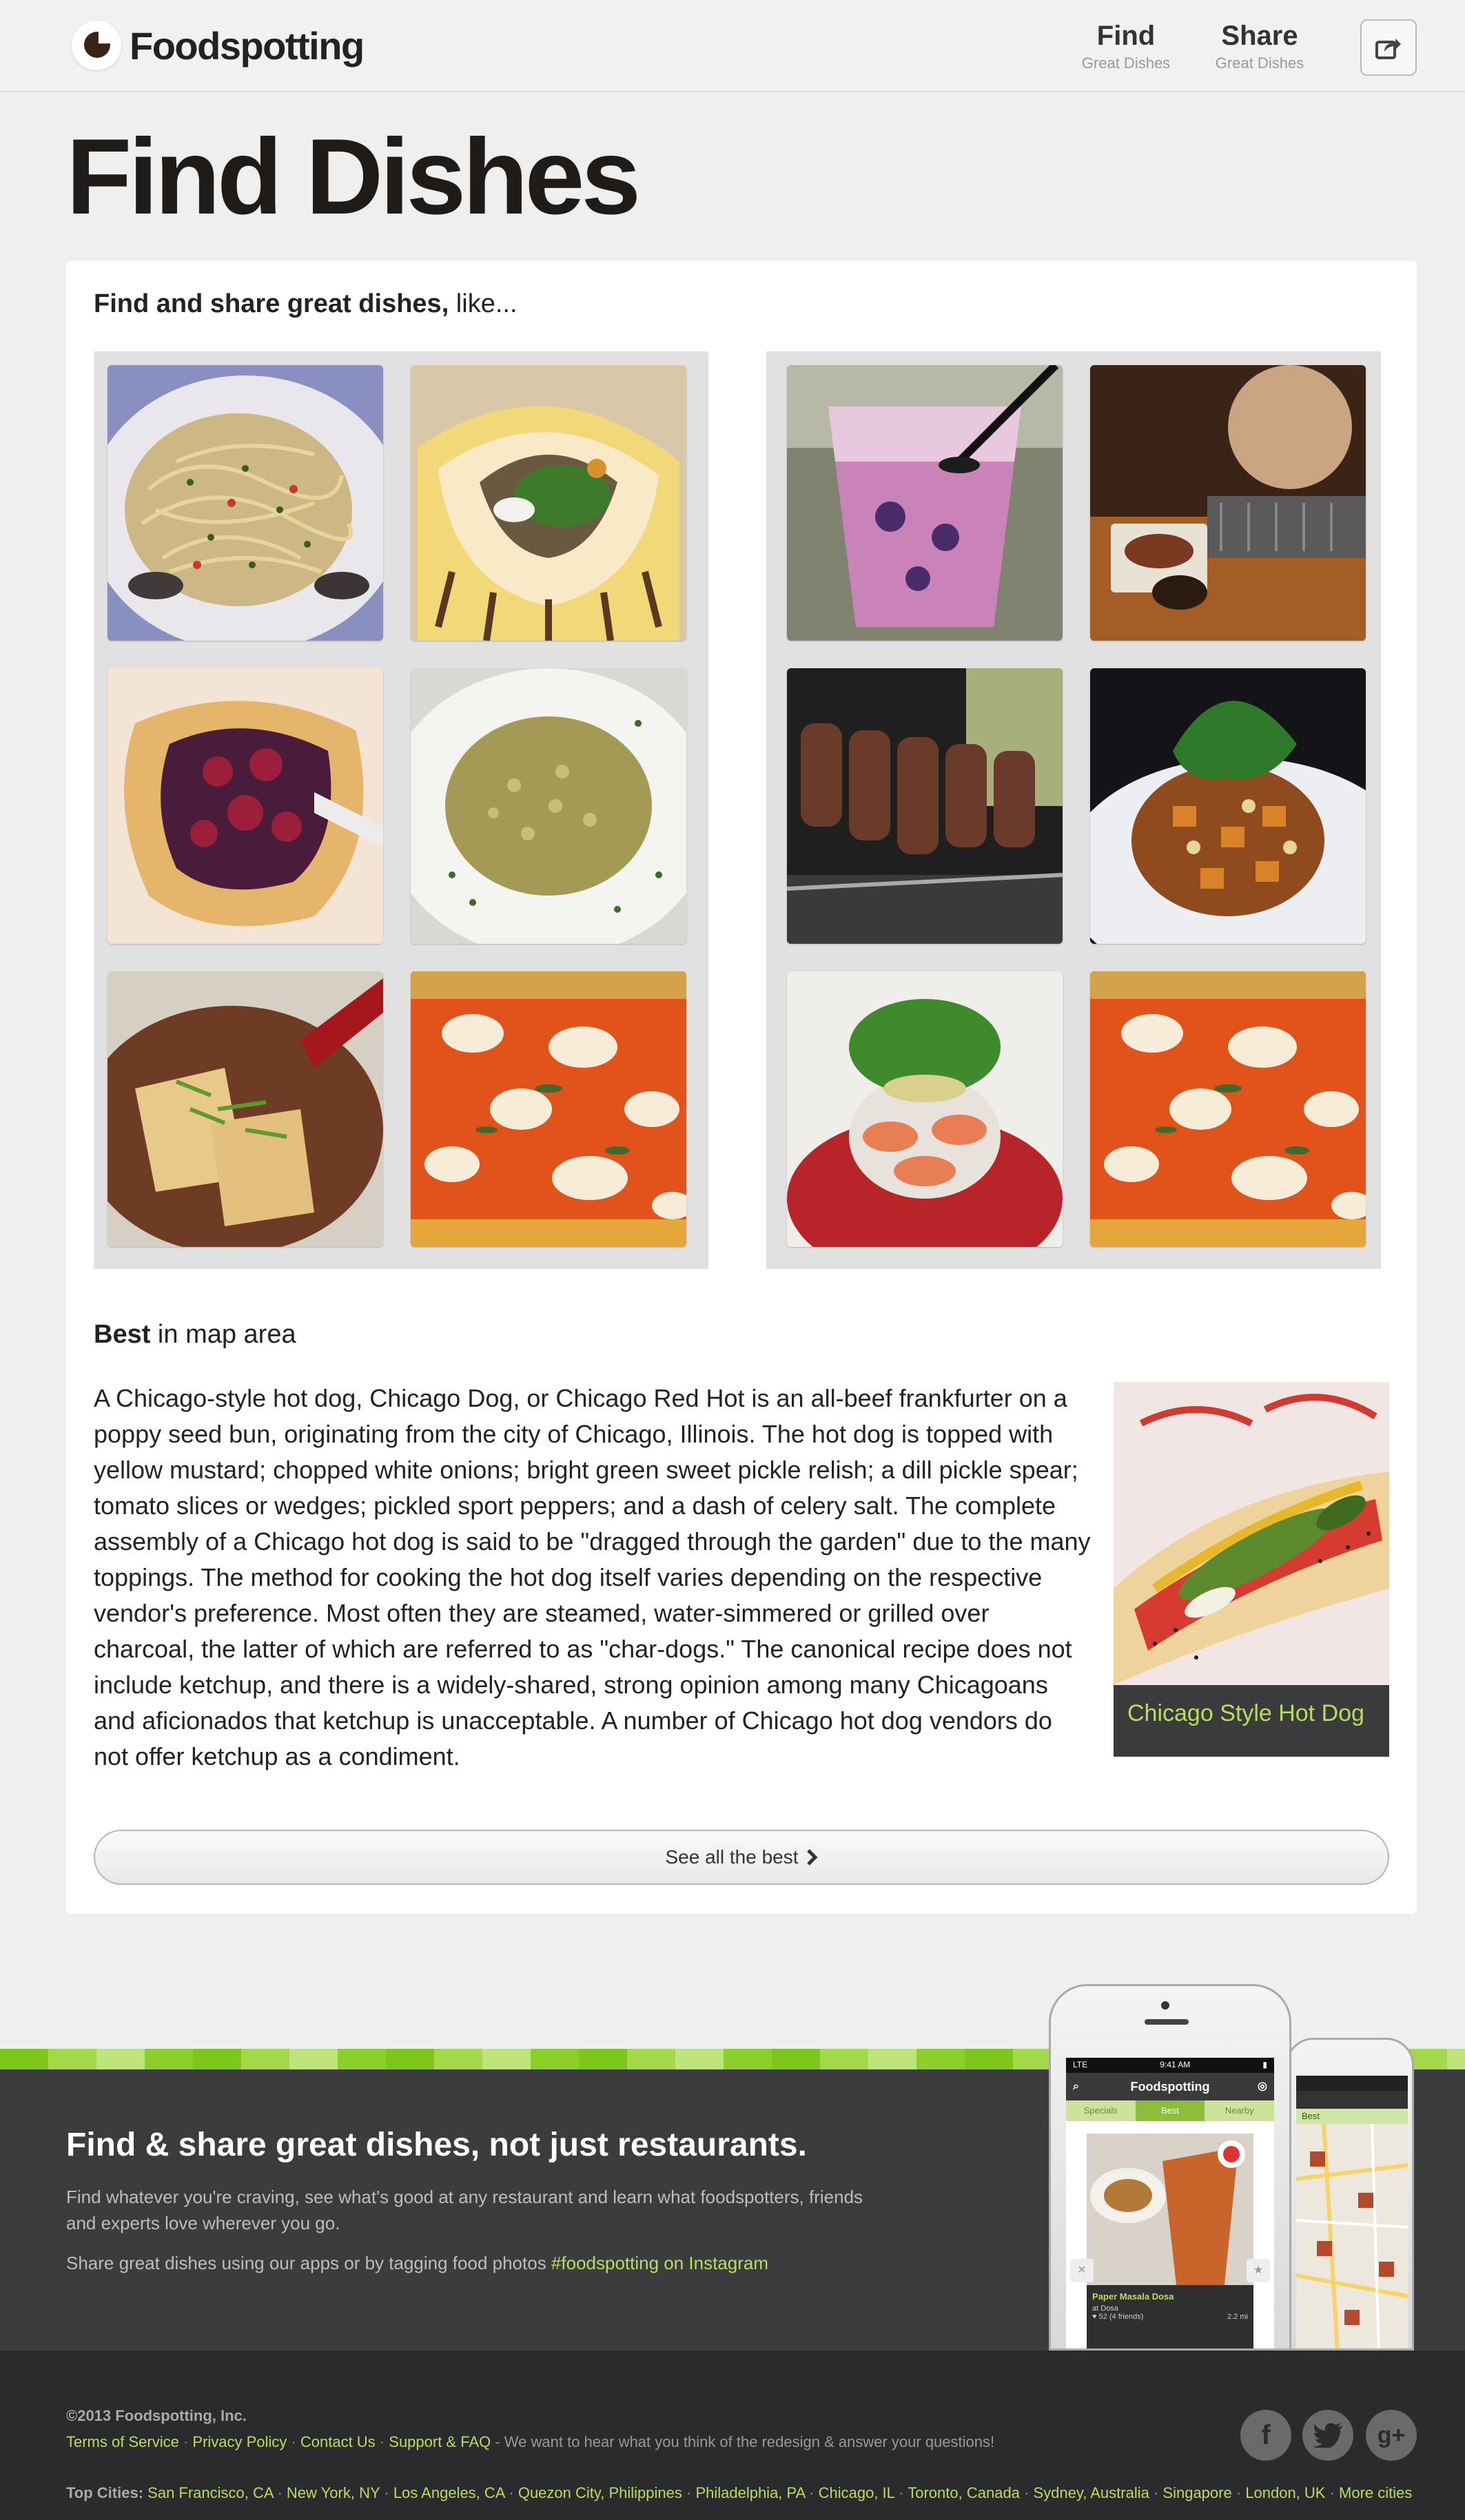  I want to click on dish-tile-gyro, so click(548, 503).